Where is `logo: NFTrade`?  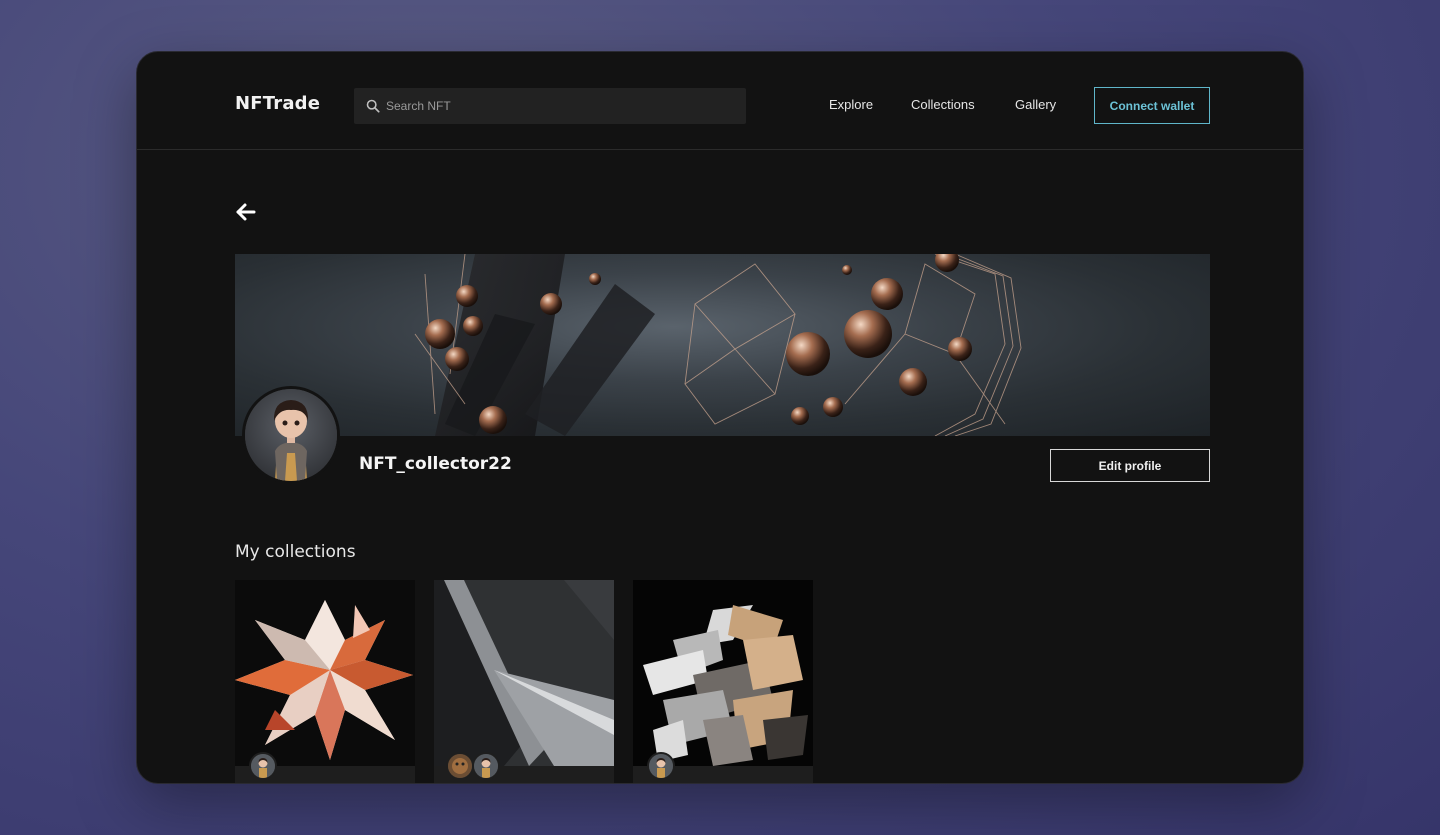 logo: NFTrade is located at coordinates (277, 103).